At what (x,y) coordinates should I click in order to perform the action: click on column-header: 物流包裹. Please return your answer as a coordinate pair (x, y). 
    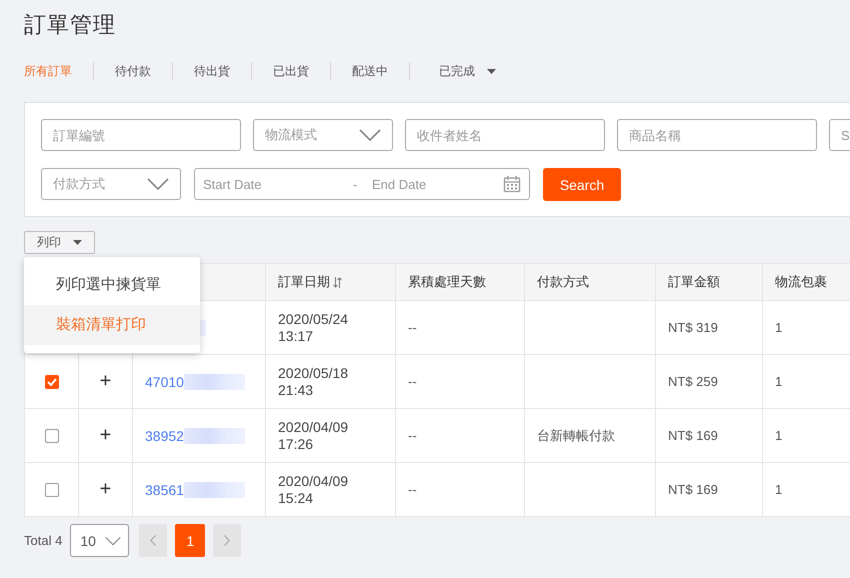
    Looking at the image, I should click on (801, 282).